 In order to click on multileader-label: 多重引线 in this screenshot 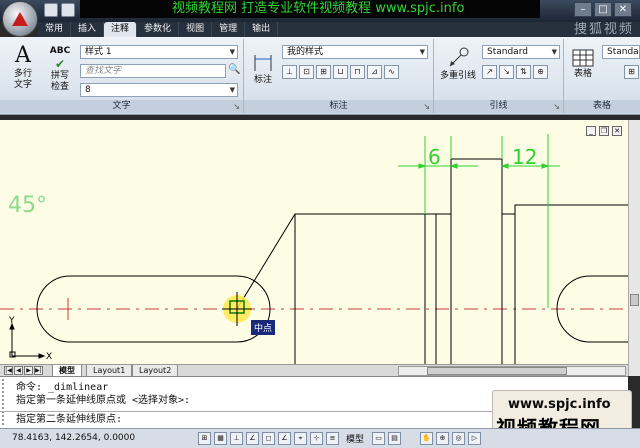, I will do `click(457, 76)`.